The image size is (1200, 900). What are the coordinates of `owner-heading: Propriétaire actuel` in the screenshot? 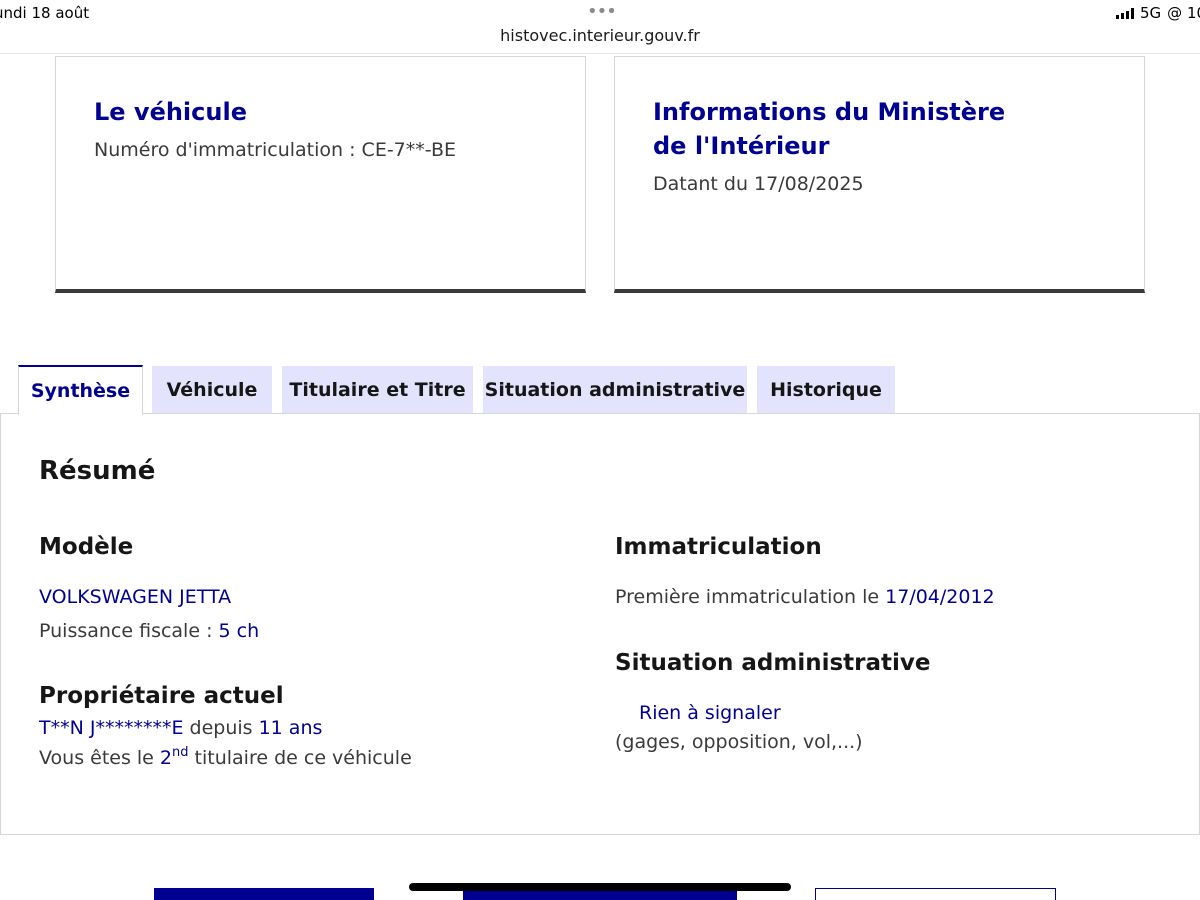 It's located at (161, 696).